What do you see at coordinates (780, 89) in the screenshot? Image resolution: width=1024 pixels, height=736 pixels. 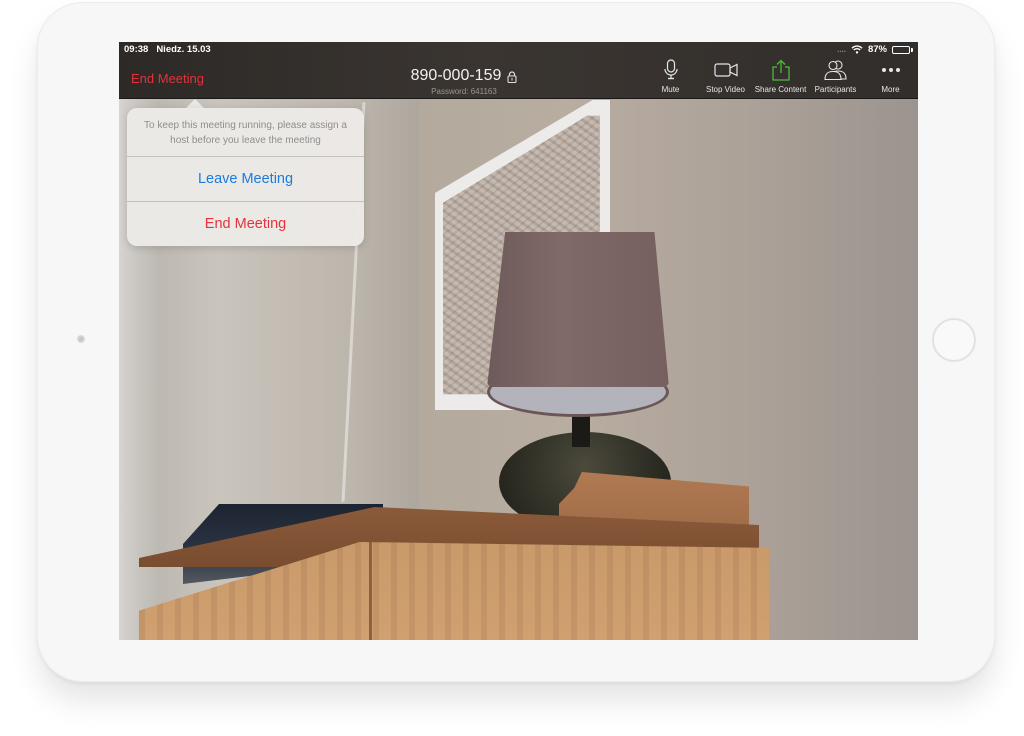 I see `share-content-label: Share Content` at bounding box center [780, 89].